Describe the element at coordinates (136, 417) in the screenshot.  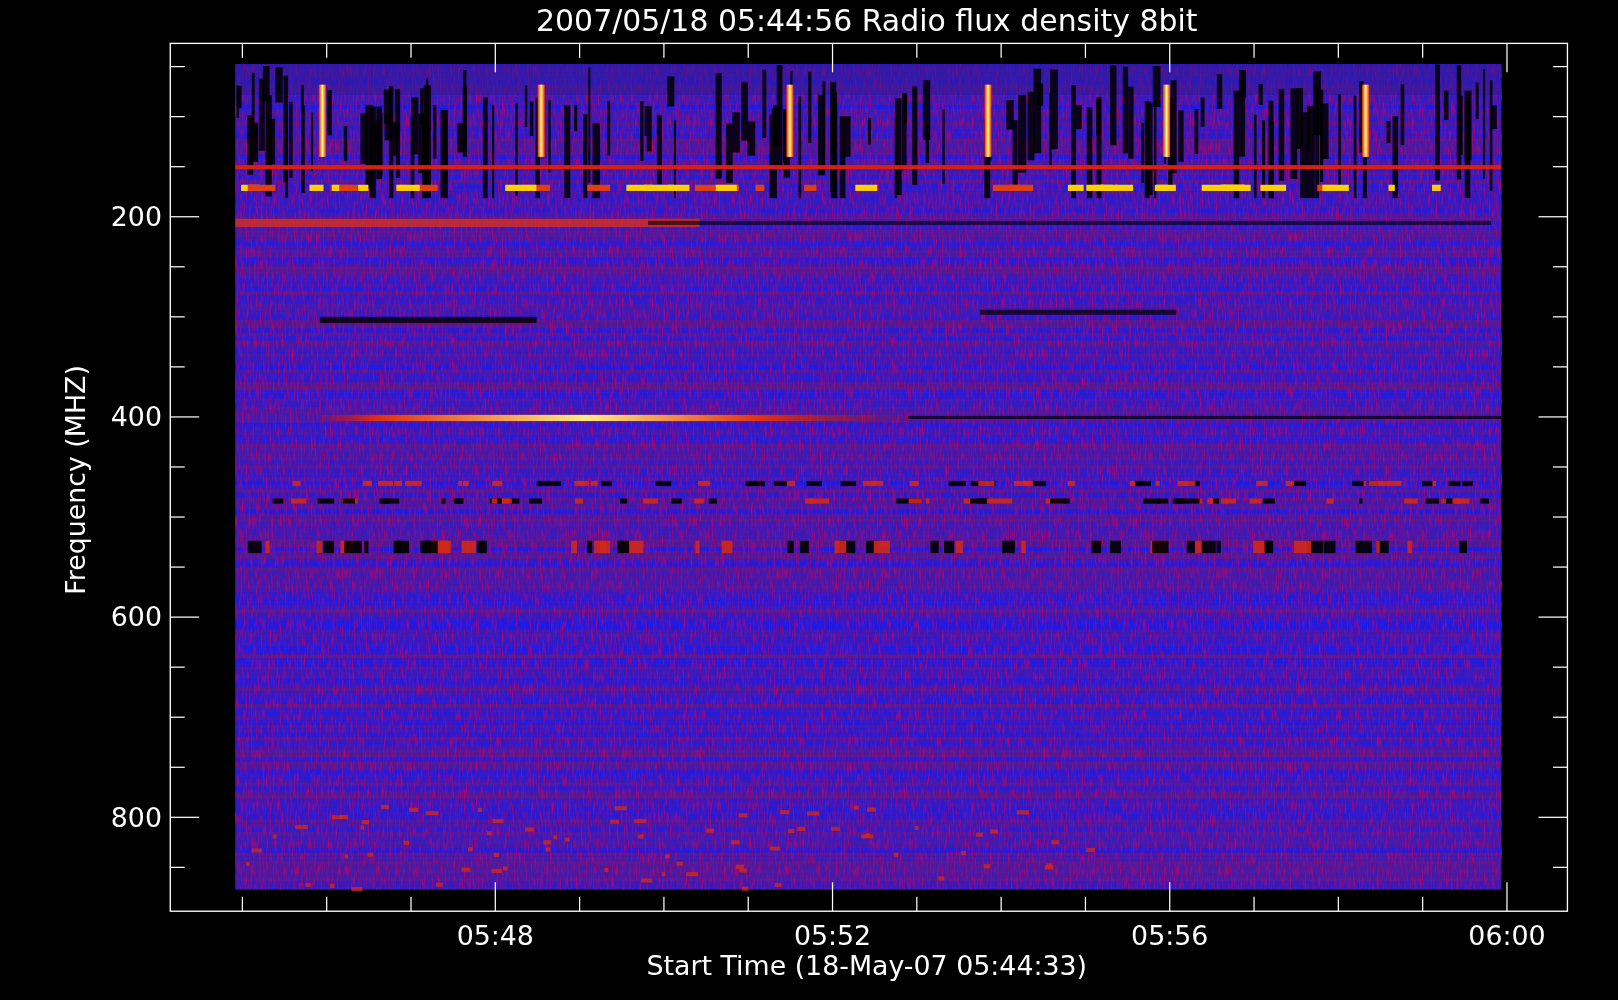
I see `y-tick-label: 400` at that location.